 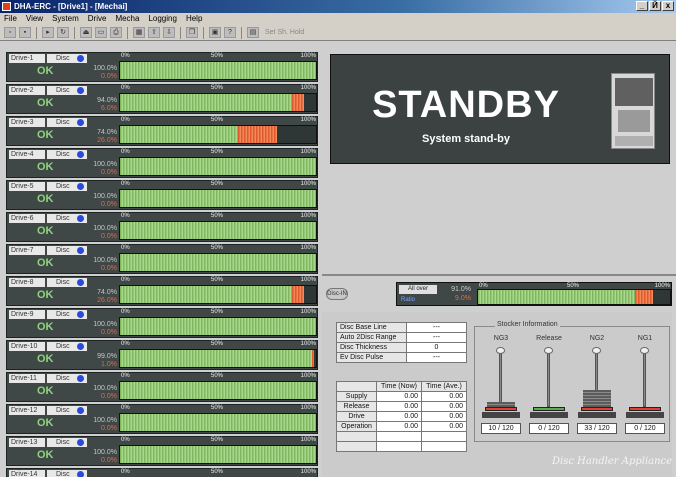 I want to click on disc-in-button: Disc-IN, so click(x=337, y=294).